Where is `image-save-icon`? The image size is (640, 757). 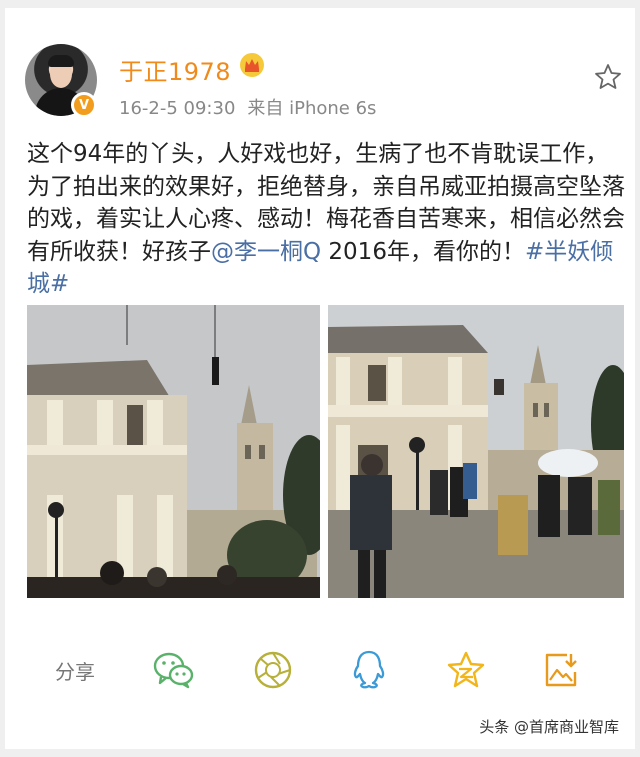 image-save-icon is located at coordinates (561, 670).